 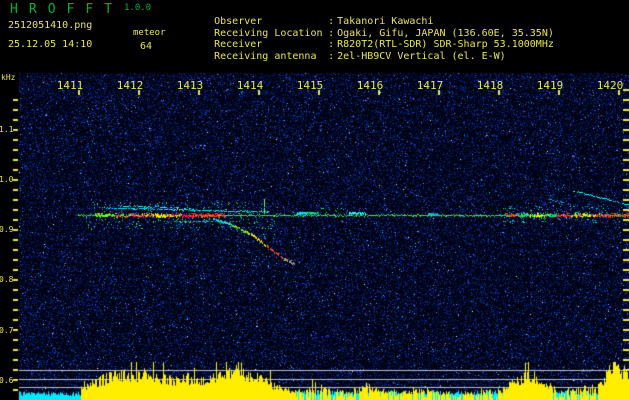 What do you see at coordinates (550, 85) in the screenshot?
I see `time-label-1419: 1419` at bounding box center [550, 85].